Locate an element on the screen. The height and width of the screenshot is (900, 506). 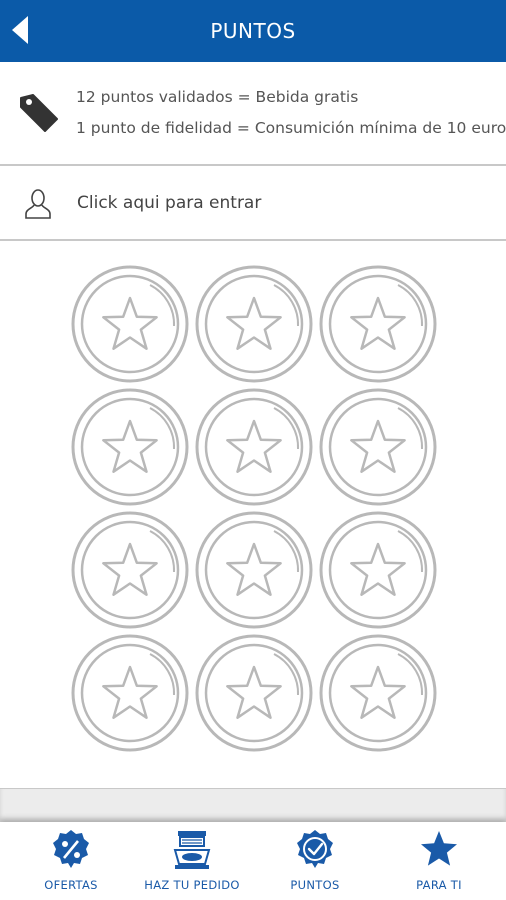
login-row: Click aqui para entrar is located at coordinates (253, 204).